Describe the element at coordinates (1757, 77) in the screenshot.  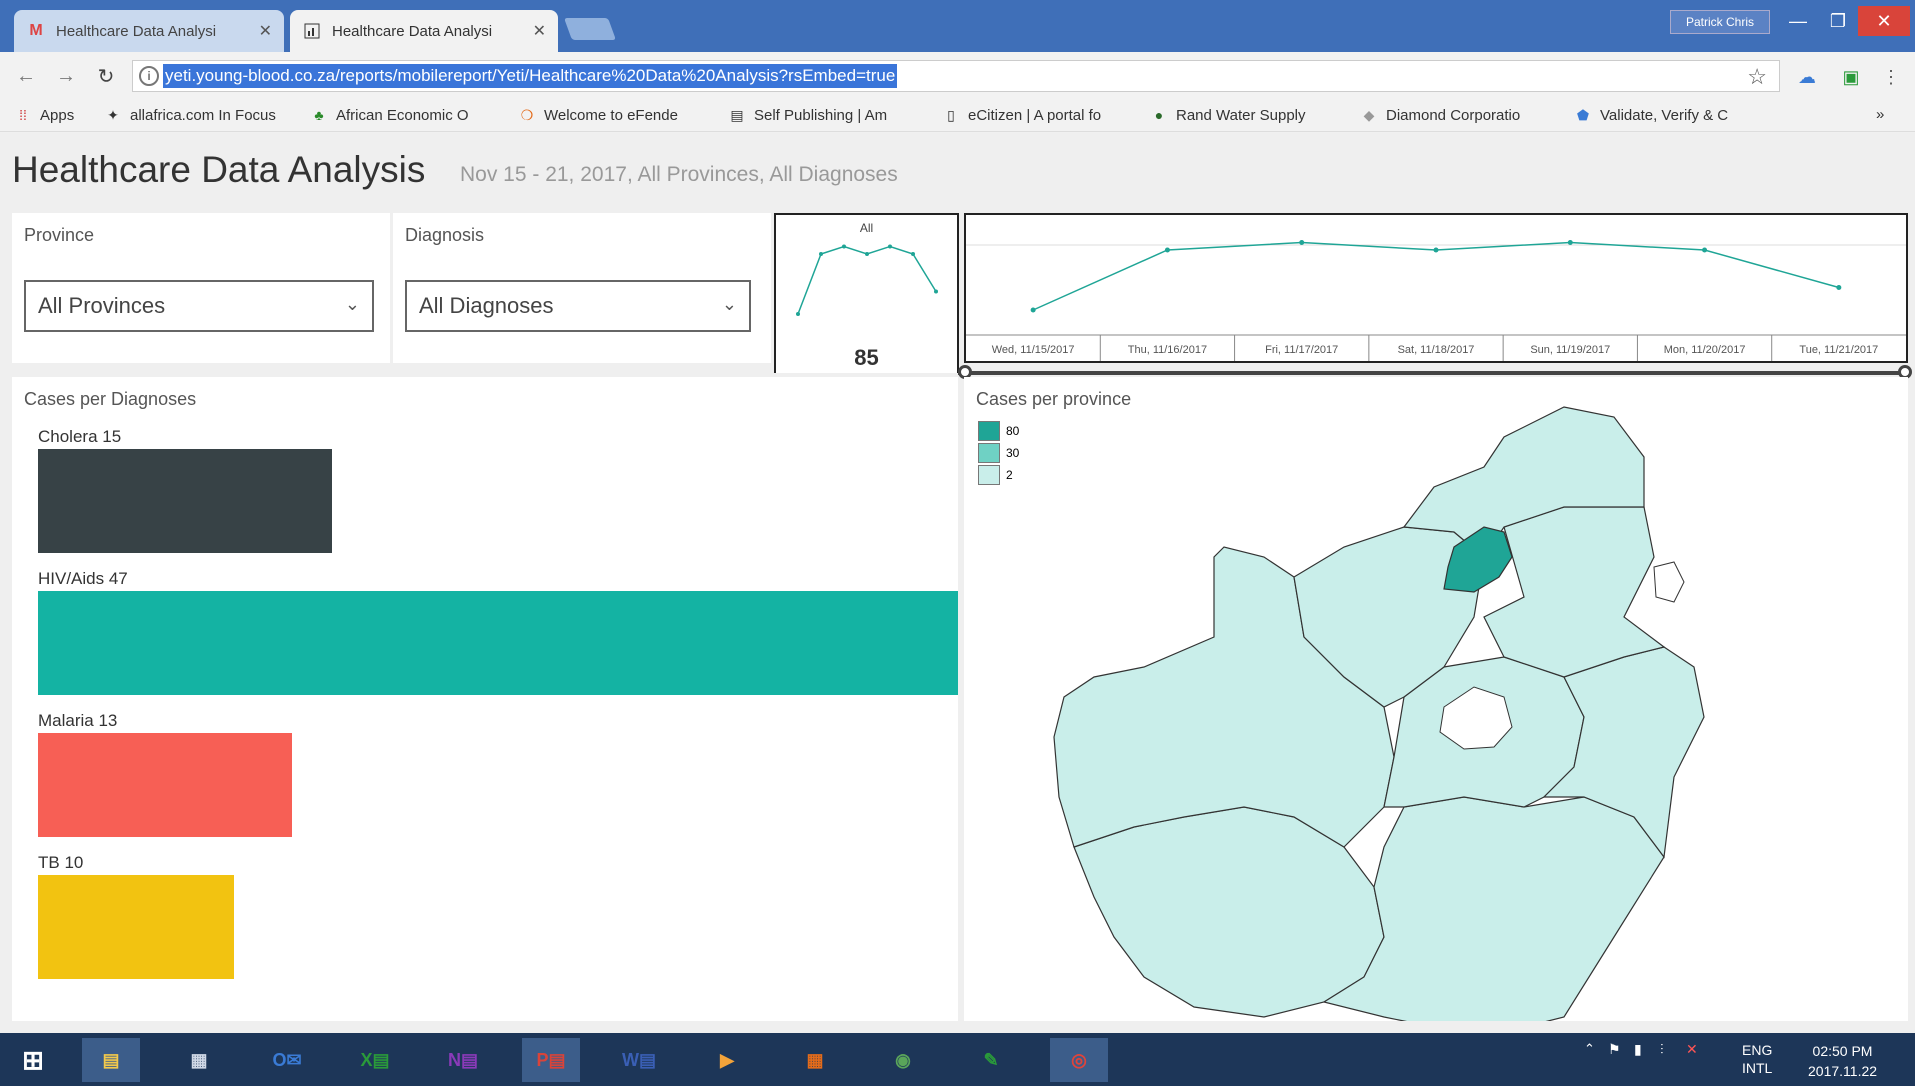
I see `bookmark-star-icon: ☆` at that location.